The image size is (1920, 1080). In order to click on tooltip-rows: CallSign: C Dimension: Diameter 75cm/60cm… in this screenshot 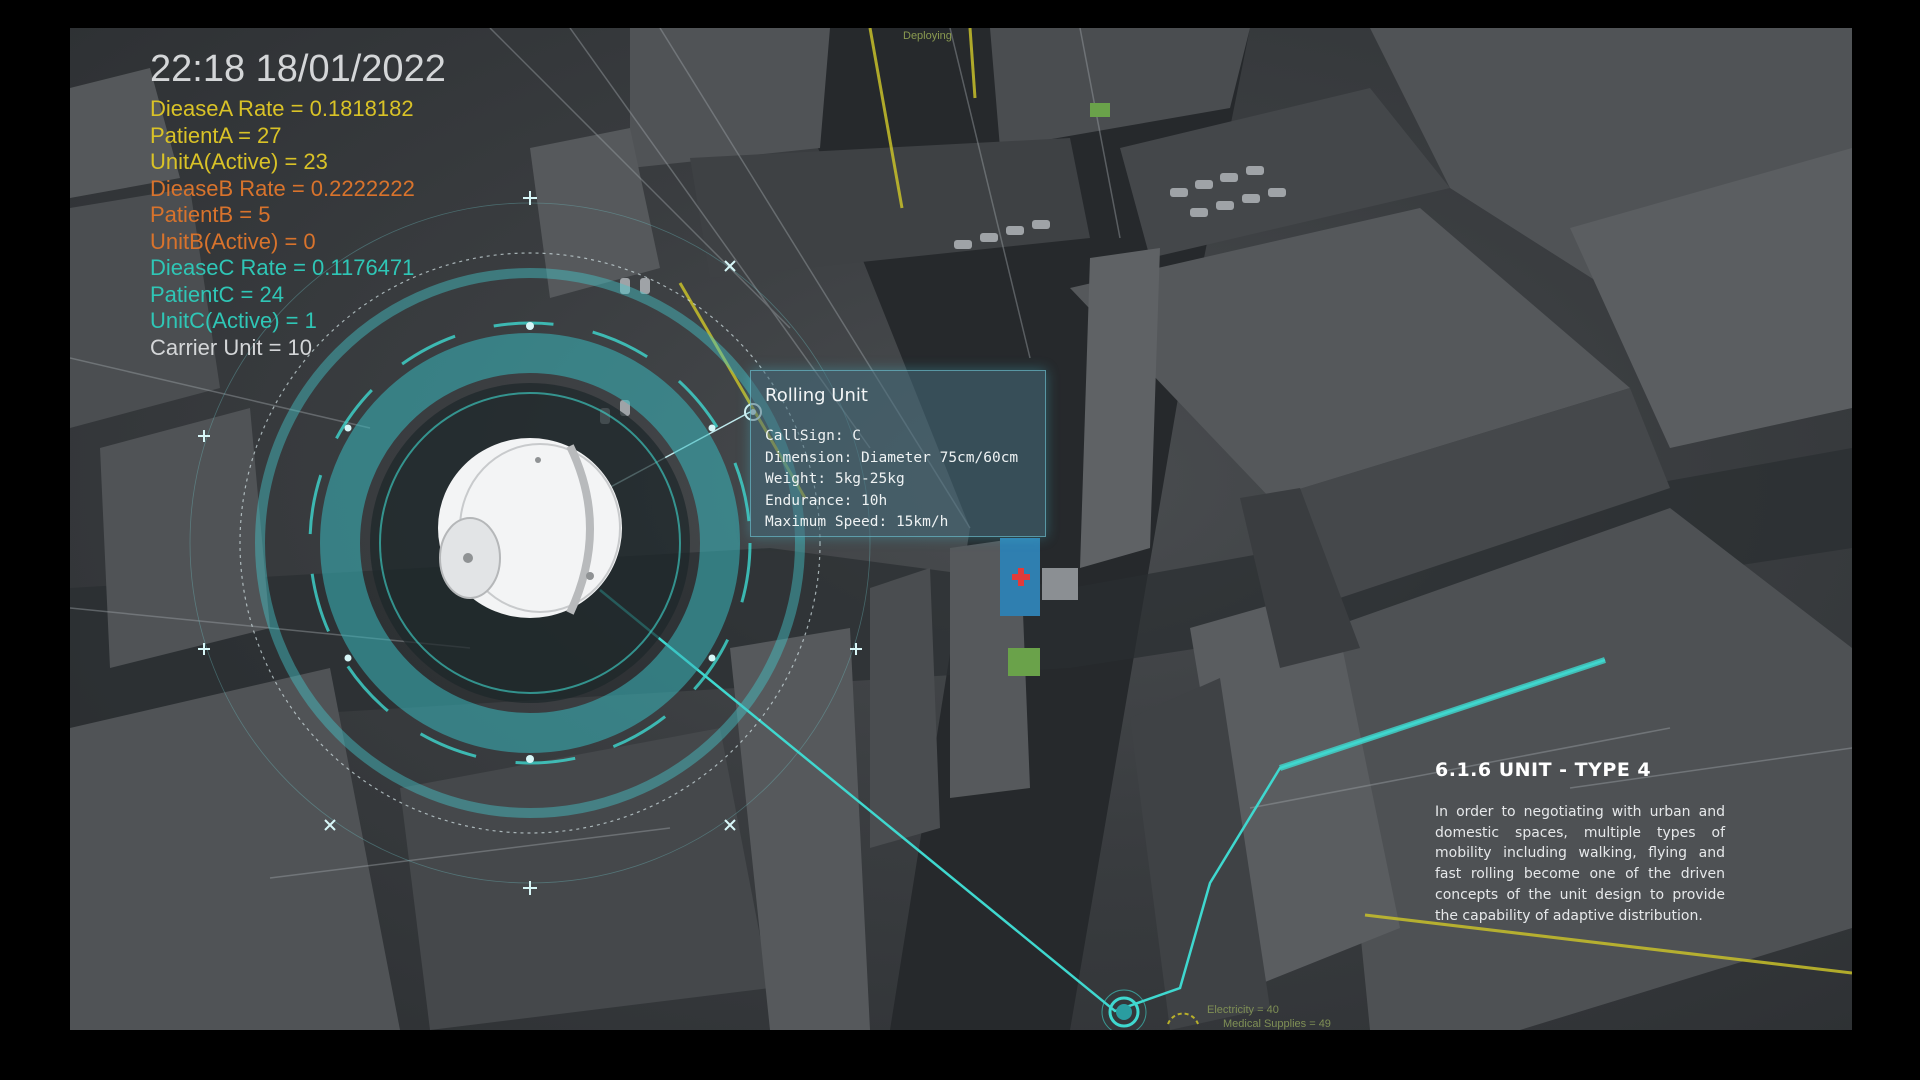, I will do `click(891, 480)`.